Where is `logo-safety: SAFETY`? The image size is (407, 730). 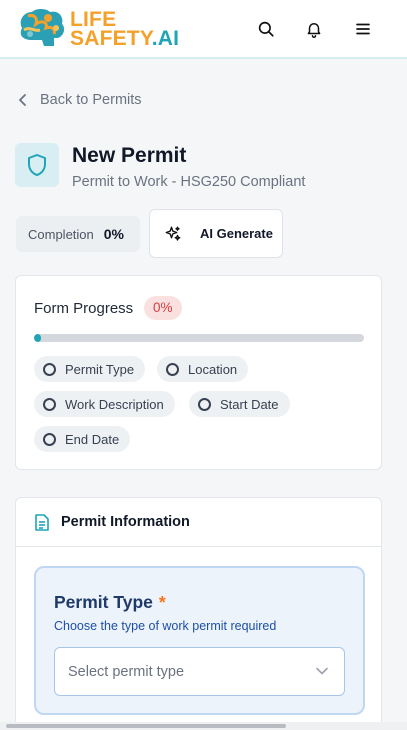
logo-safety: SAFETY is located at coordinates (111, 38).